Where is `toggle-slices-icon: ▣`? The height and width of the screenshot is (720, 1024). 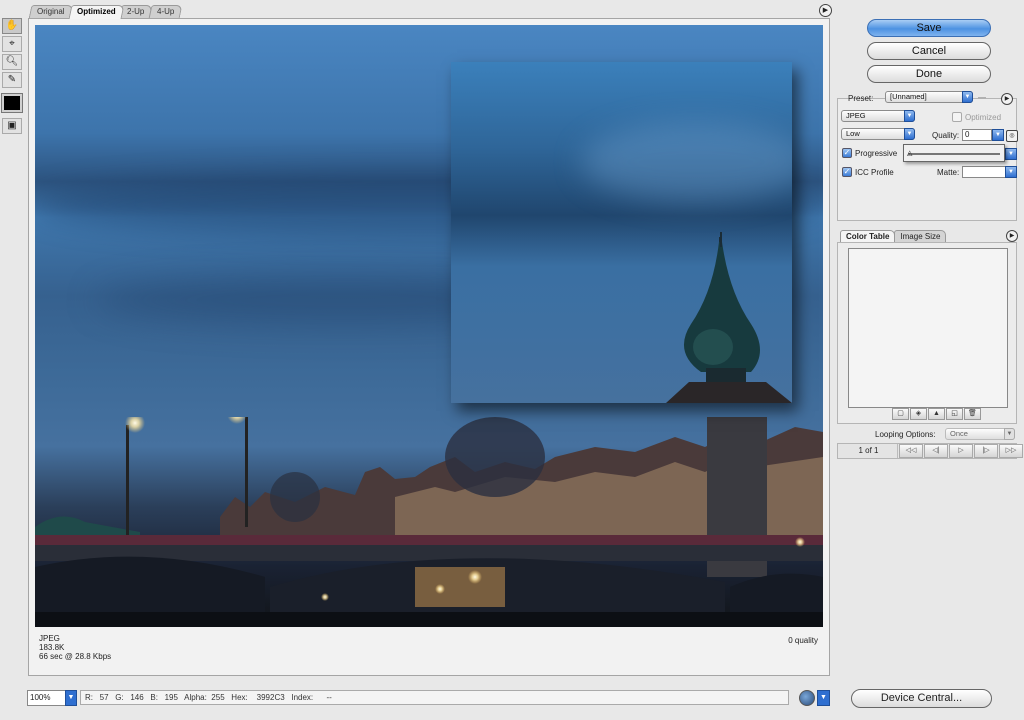
toggle-slices-icon: ▣ is located at coordinates (12, 126).